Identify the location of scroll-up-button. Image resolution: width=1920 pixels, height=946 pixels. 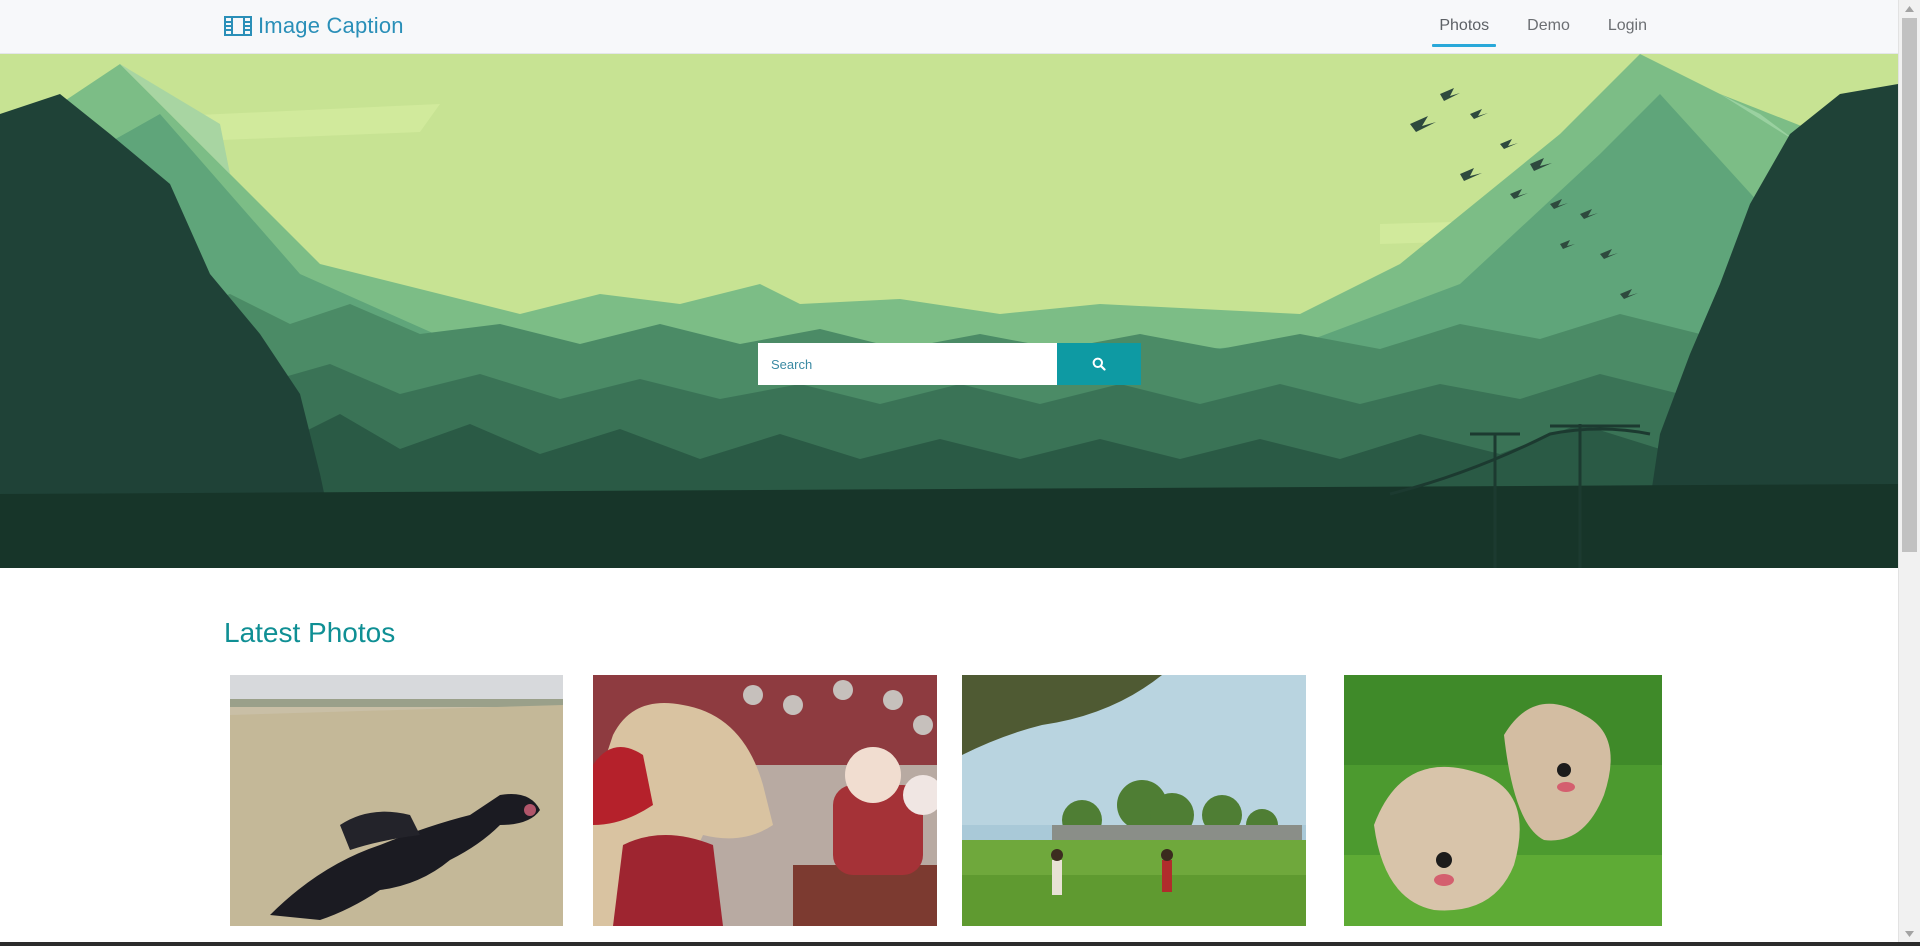
(1909, 8).